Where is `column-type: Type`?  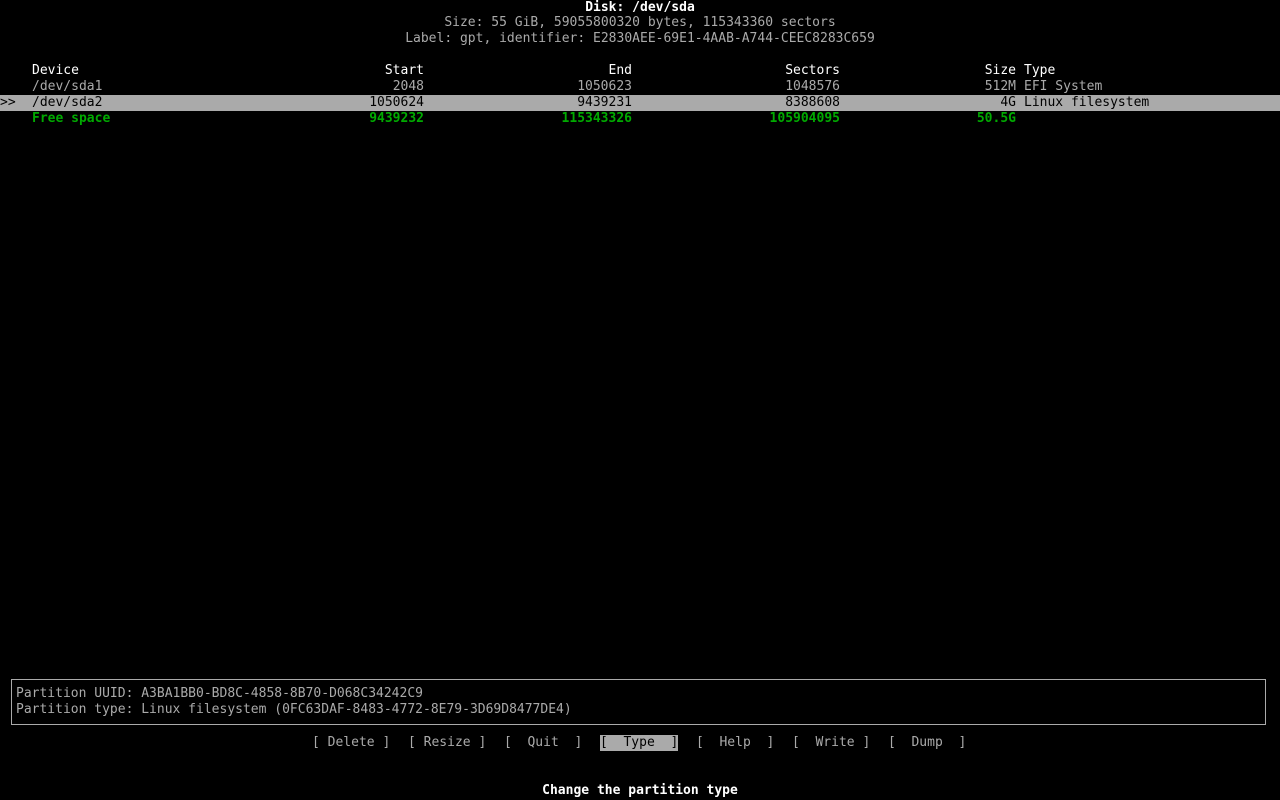 column-type: Type is located at coordinates (1040, 70).